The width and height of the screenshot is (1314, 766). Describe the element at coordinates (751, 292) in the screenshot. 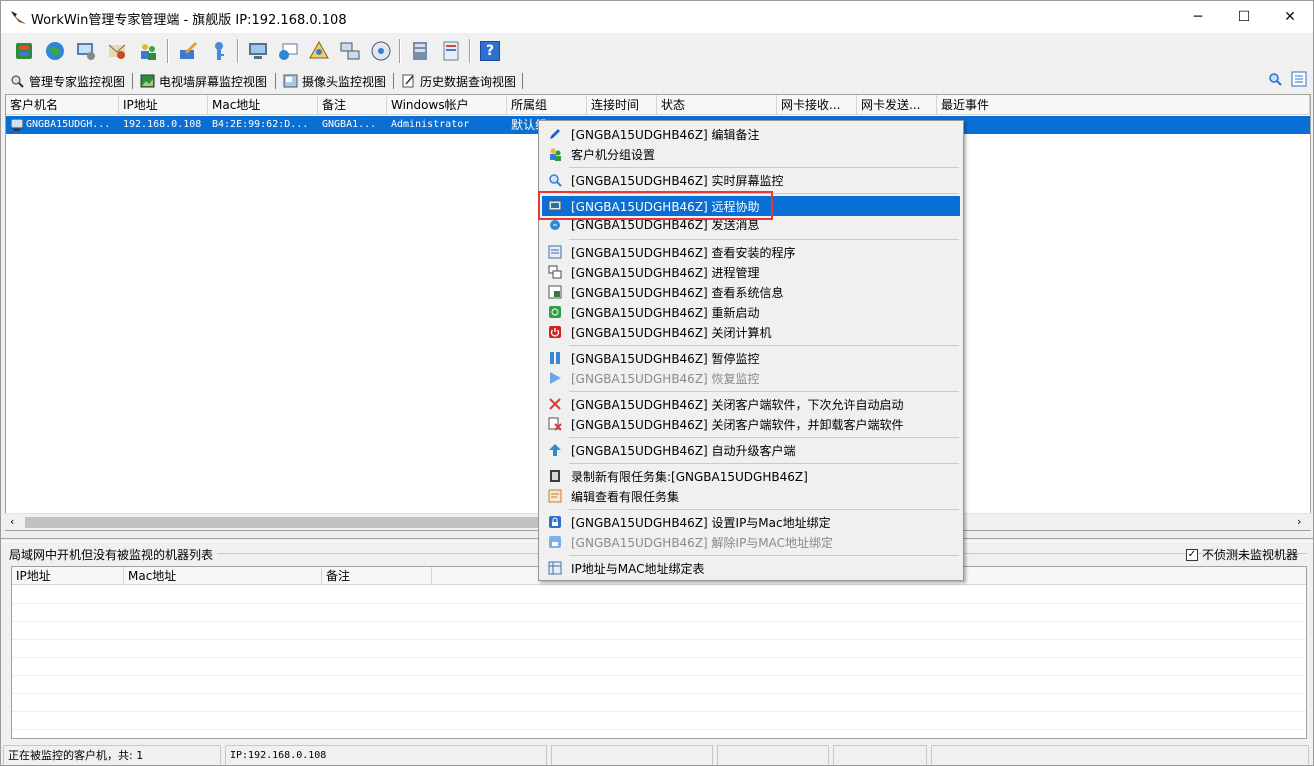

I see `menu-item-system-info: [GNGBA15UDGHB46Z] 查看系统信息` at that location.